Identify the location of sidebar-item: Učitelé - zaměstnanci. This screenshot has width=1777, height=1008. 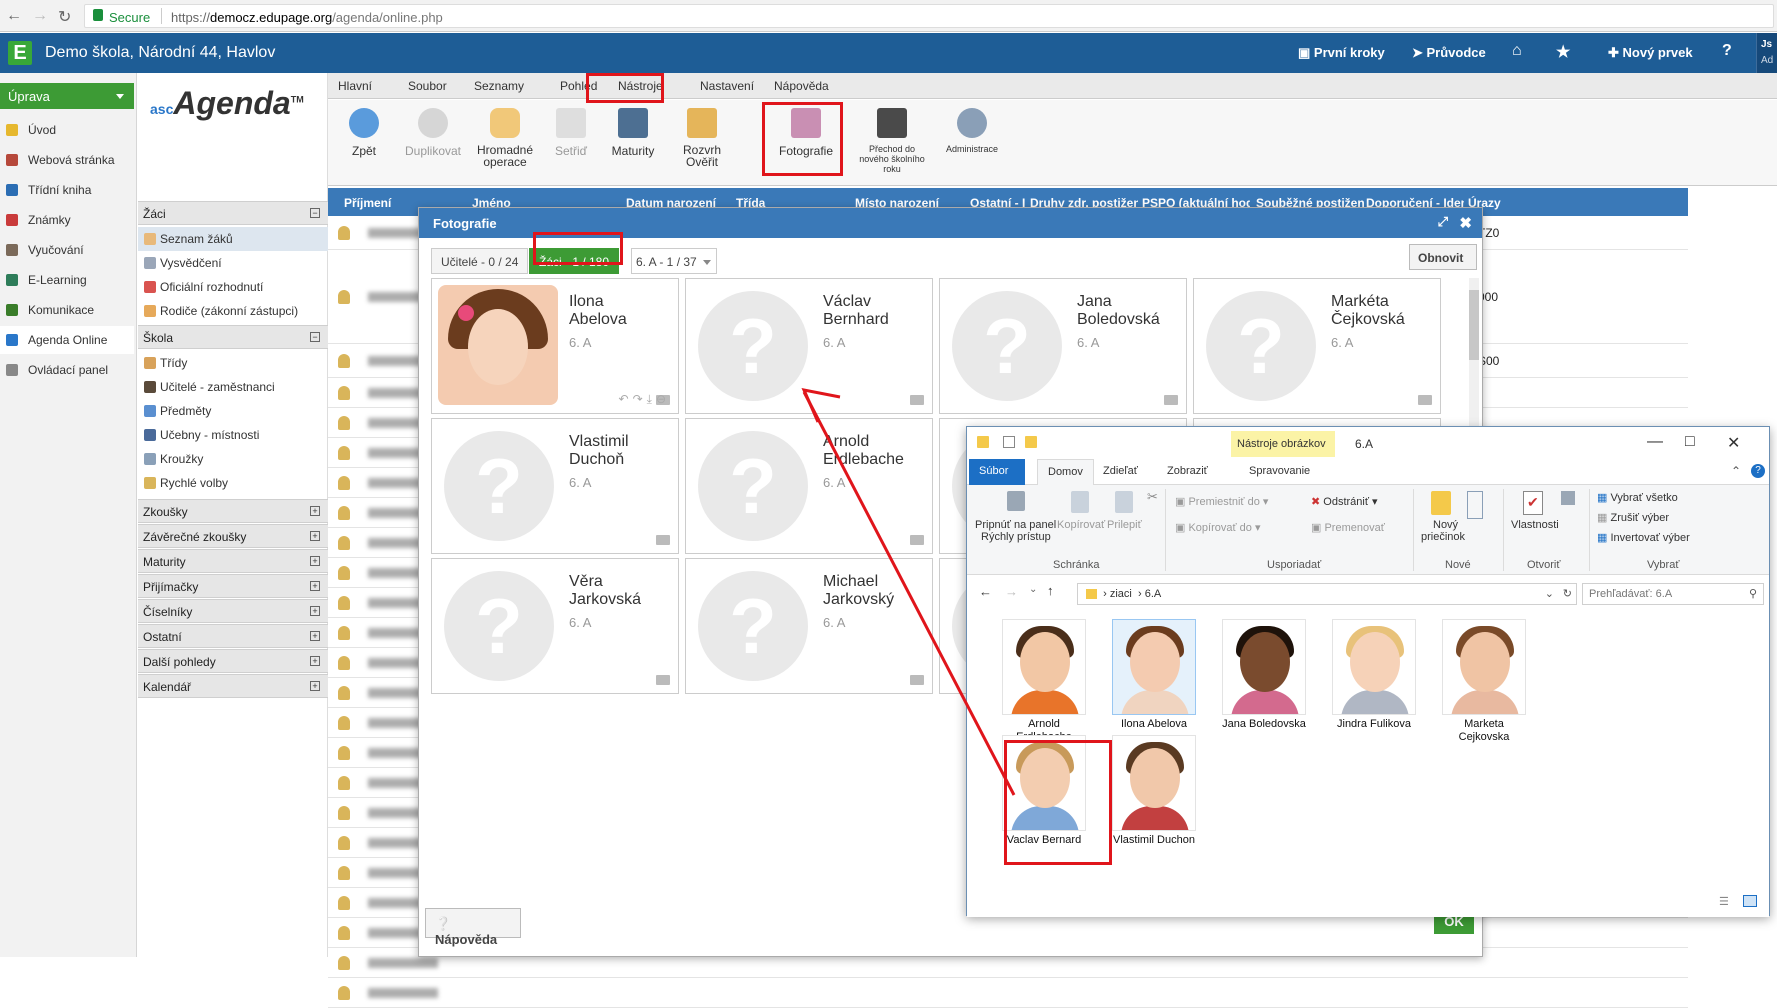
(233, 387).